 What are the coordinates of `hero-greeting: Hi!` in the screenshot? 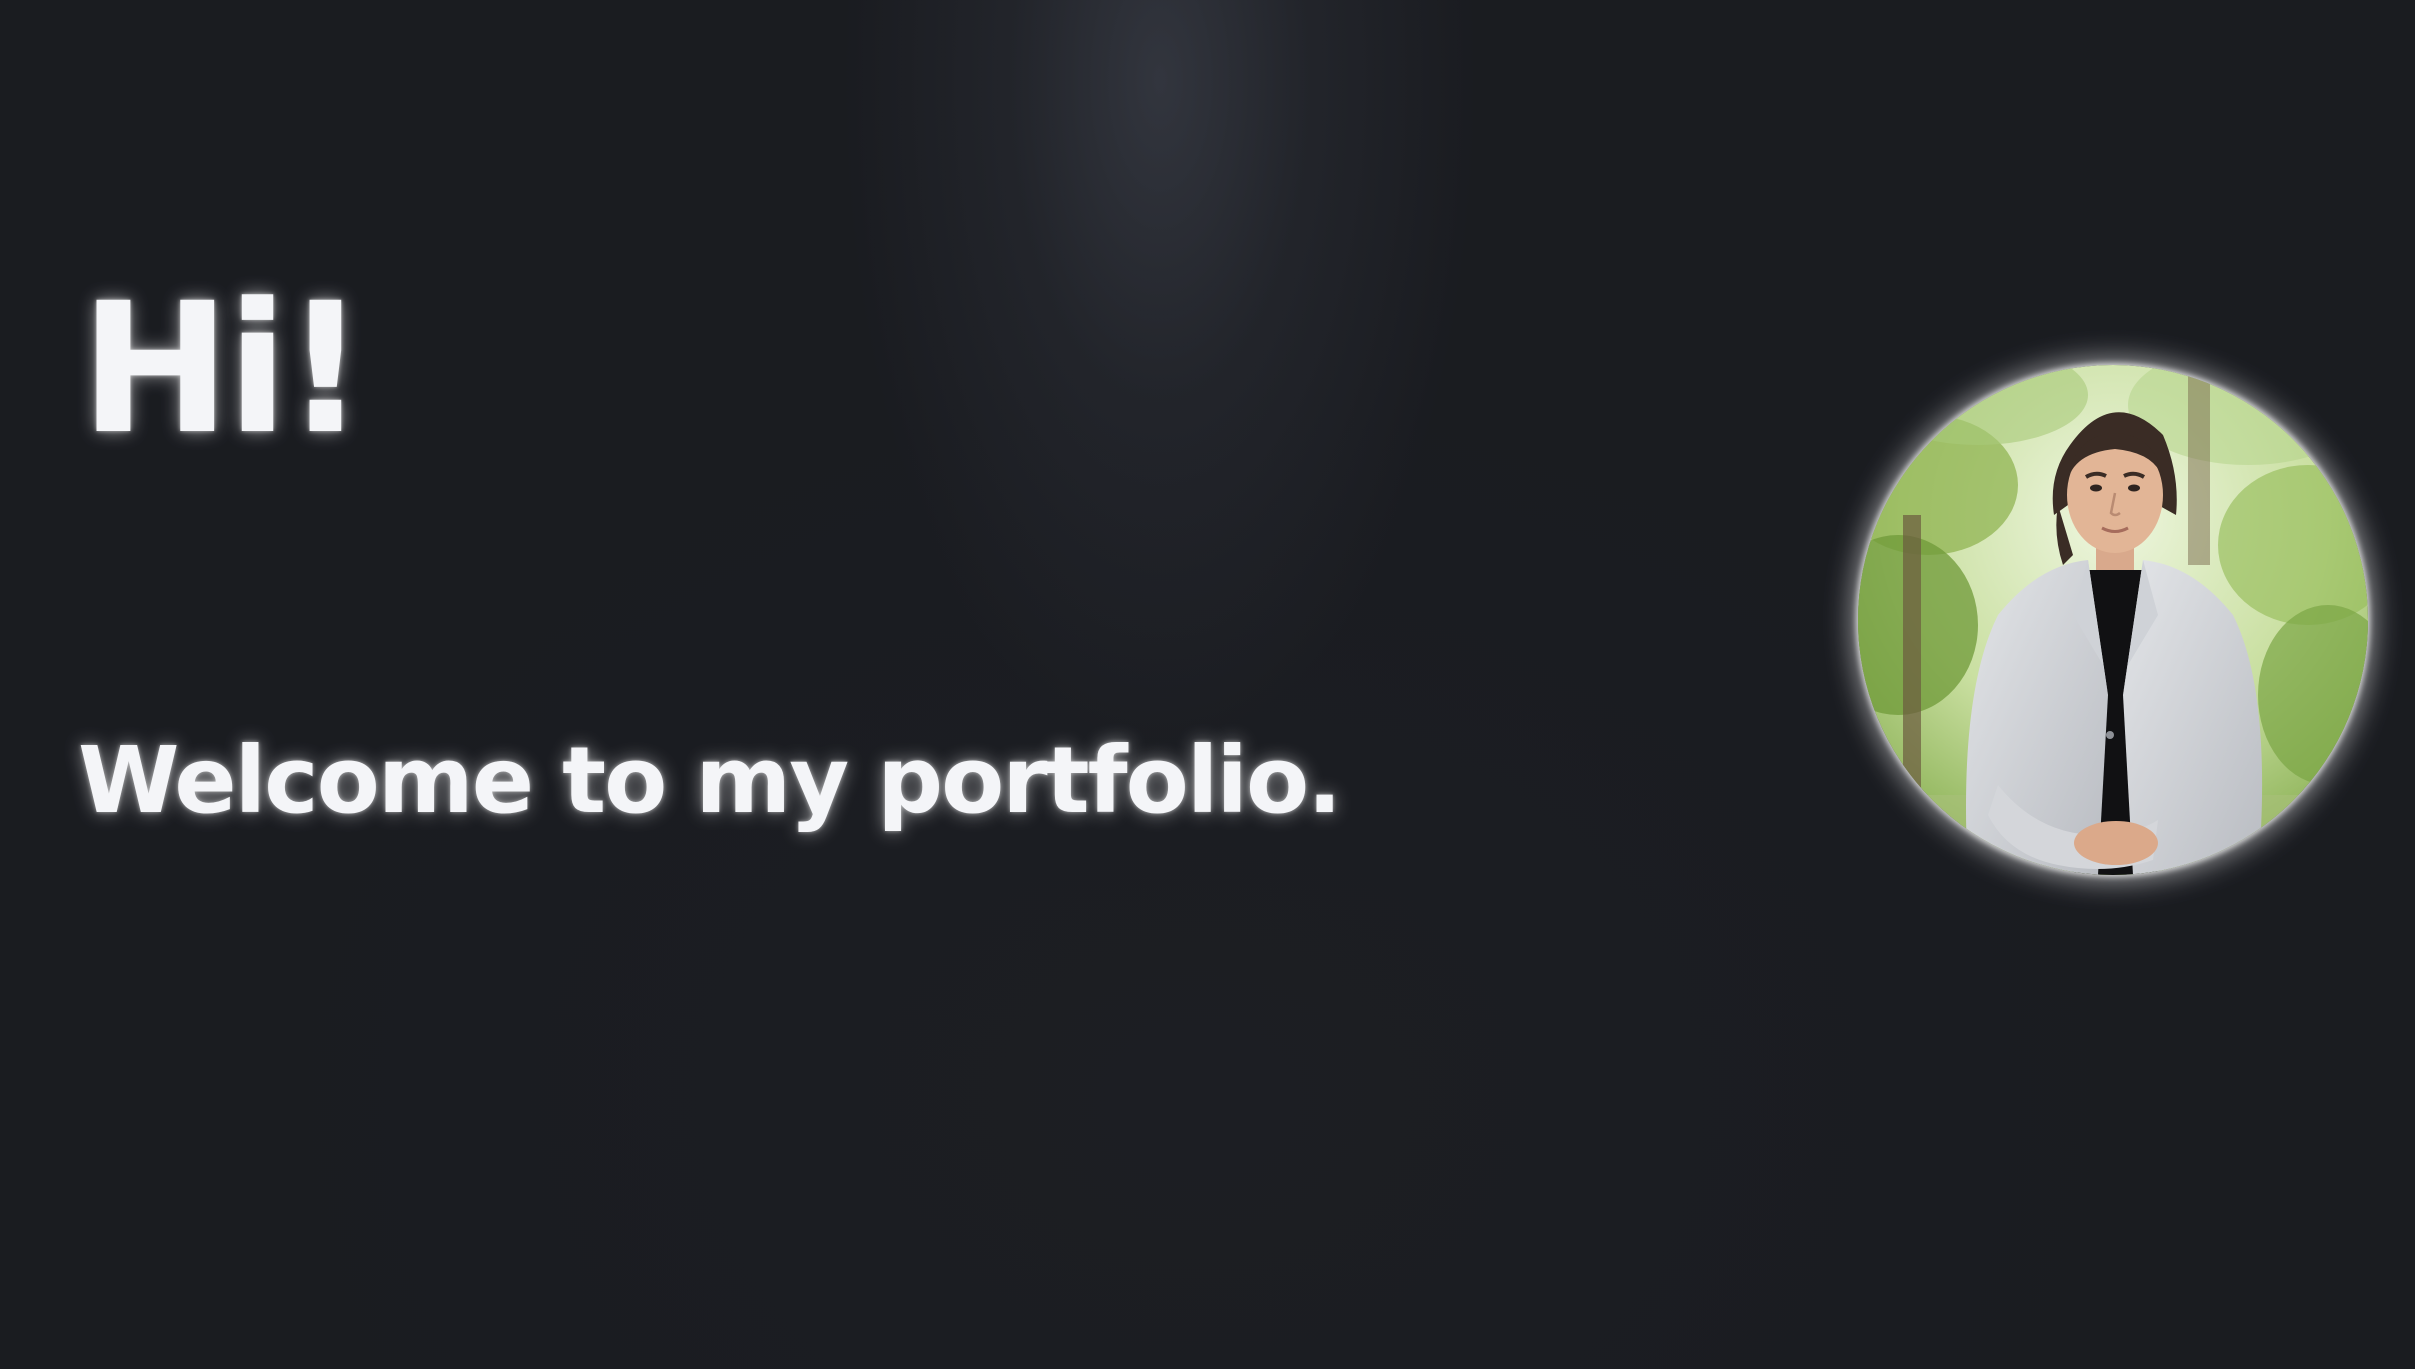 It's located at (223, 369).